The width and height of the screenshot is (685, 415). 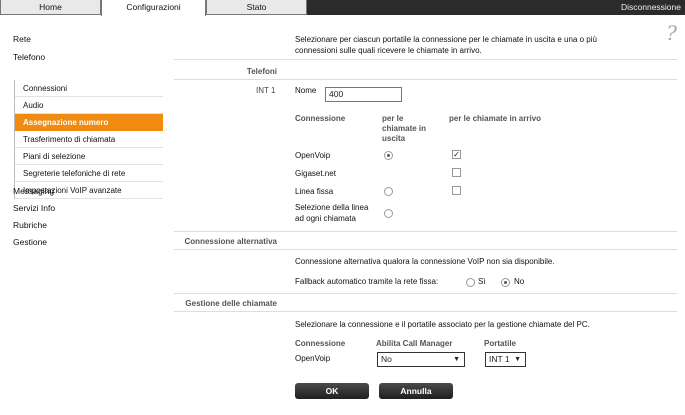 What do you see at coordinates (332, 391) in the screenshot?
I see `ok-button: OK` at bounding box center [332, 391].